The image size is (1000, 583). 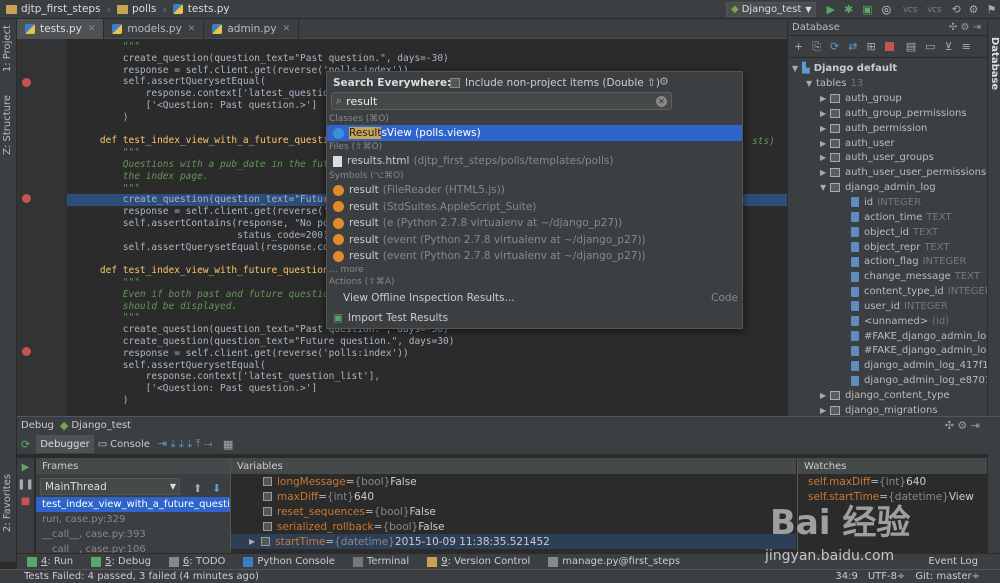 I want to click on coverage-icon: ▣, so click(x=867, y=9).